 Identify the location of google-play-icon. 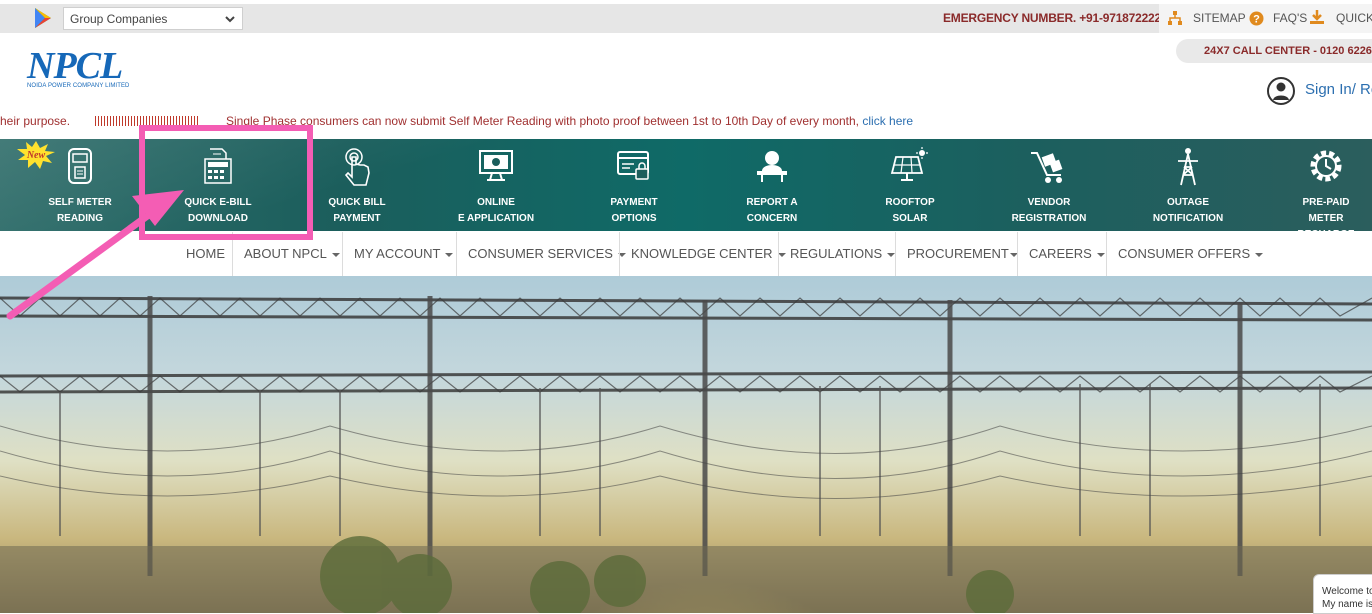
(43, 18).